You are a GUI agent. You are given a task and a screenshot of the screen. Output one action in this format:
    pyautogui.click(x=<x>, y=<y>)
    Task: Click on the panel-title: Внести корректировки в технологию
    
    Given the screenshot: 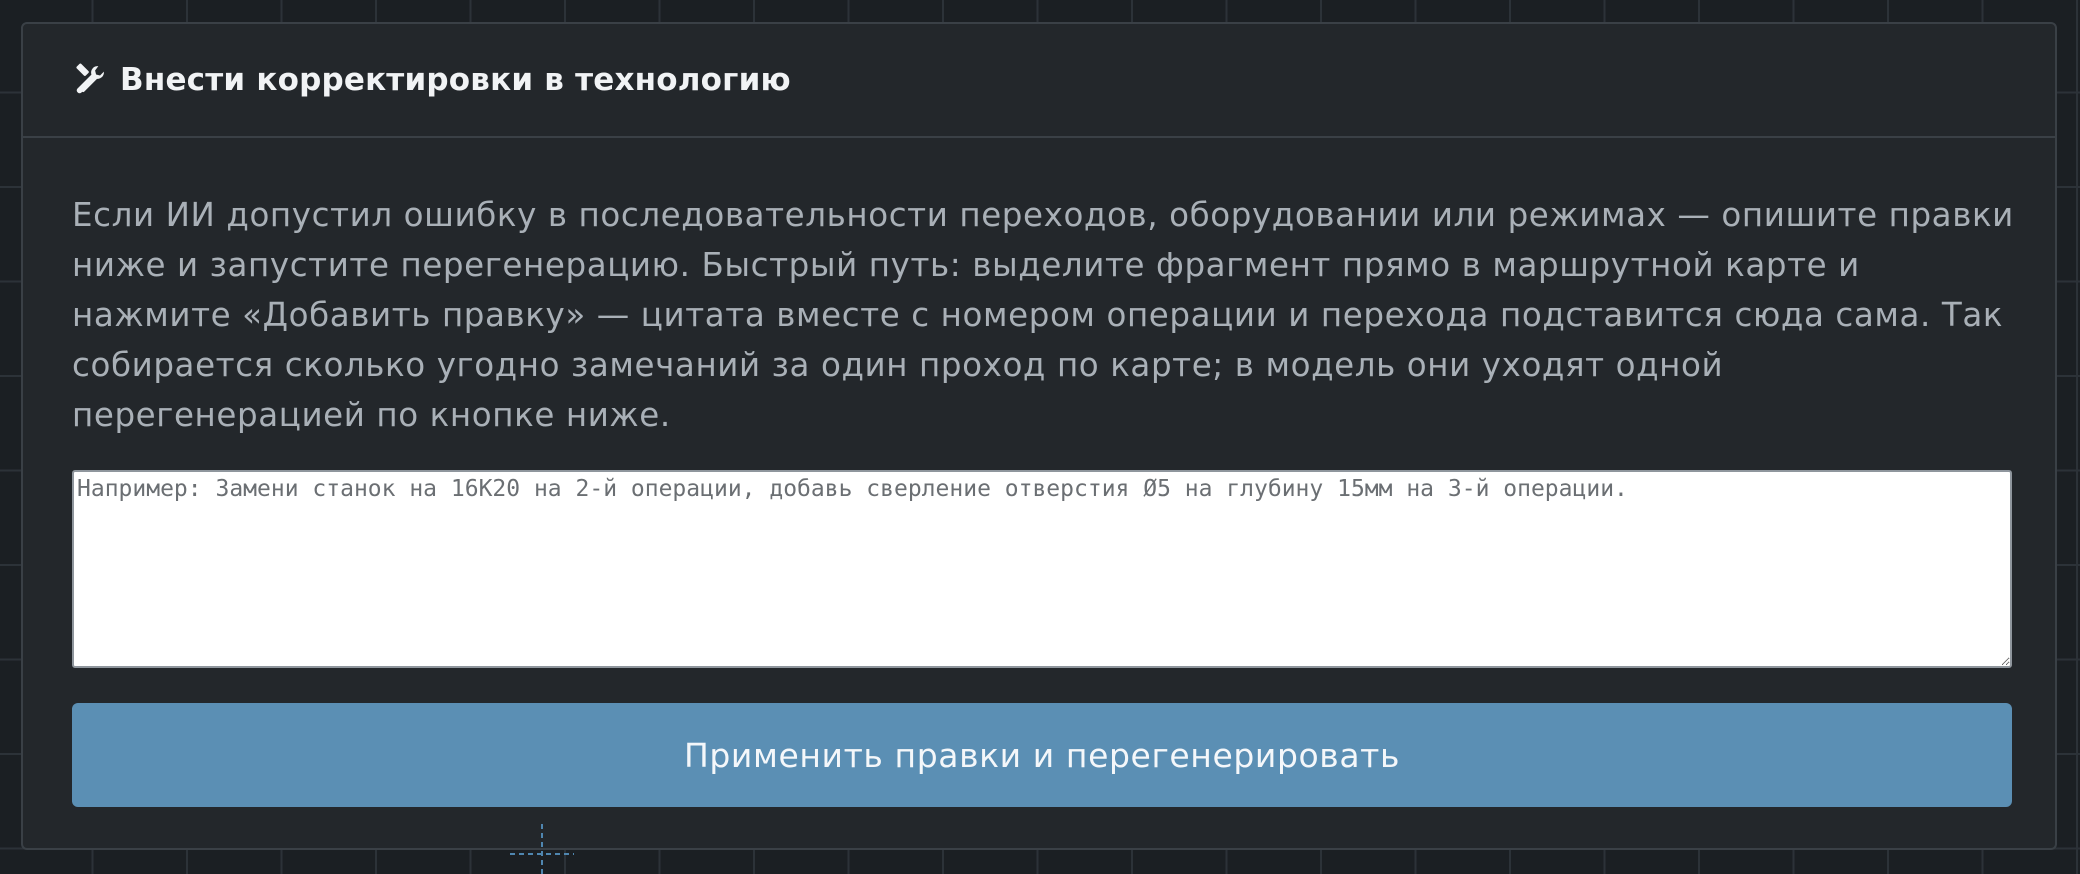 What is the action you would take?
    pyautogui.click(x=455, y=80)
    